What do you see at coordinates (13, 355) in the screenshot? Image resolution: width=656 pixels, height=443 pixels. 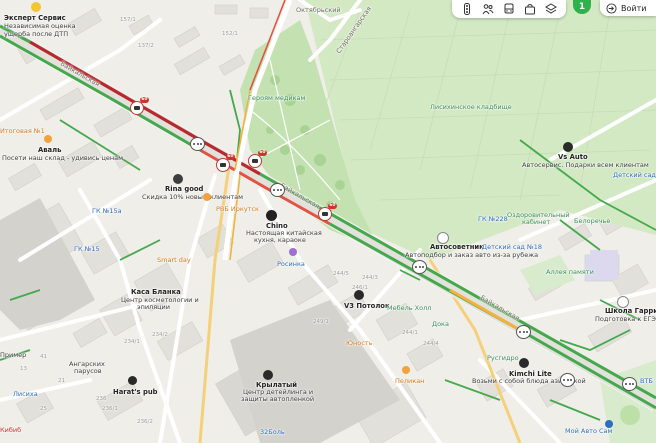 I see `place-primer: Пример` at bounding box center [13, 355].